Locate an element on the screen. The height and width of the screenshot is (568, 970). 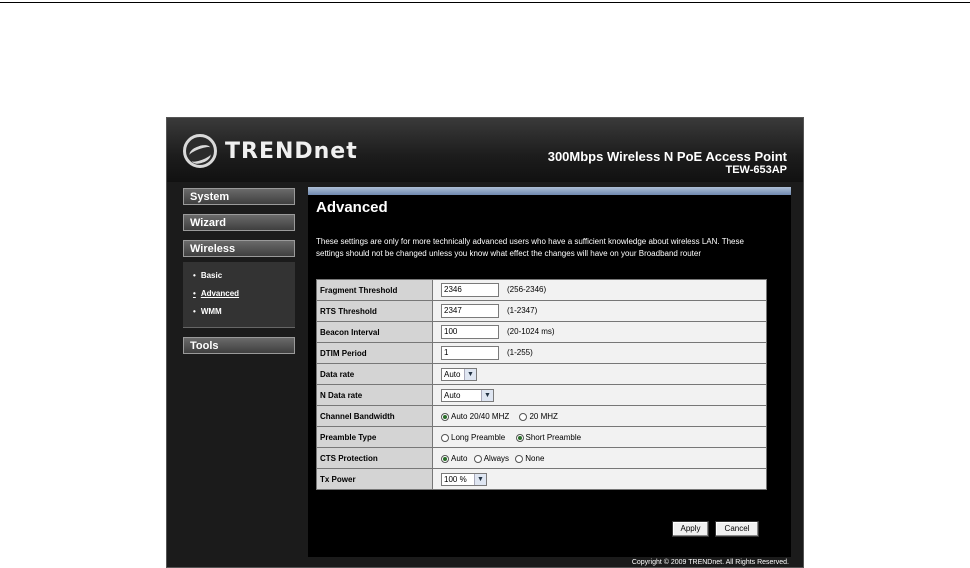
content-accent-bar is located at coordinates (549, 191).